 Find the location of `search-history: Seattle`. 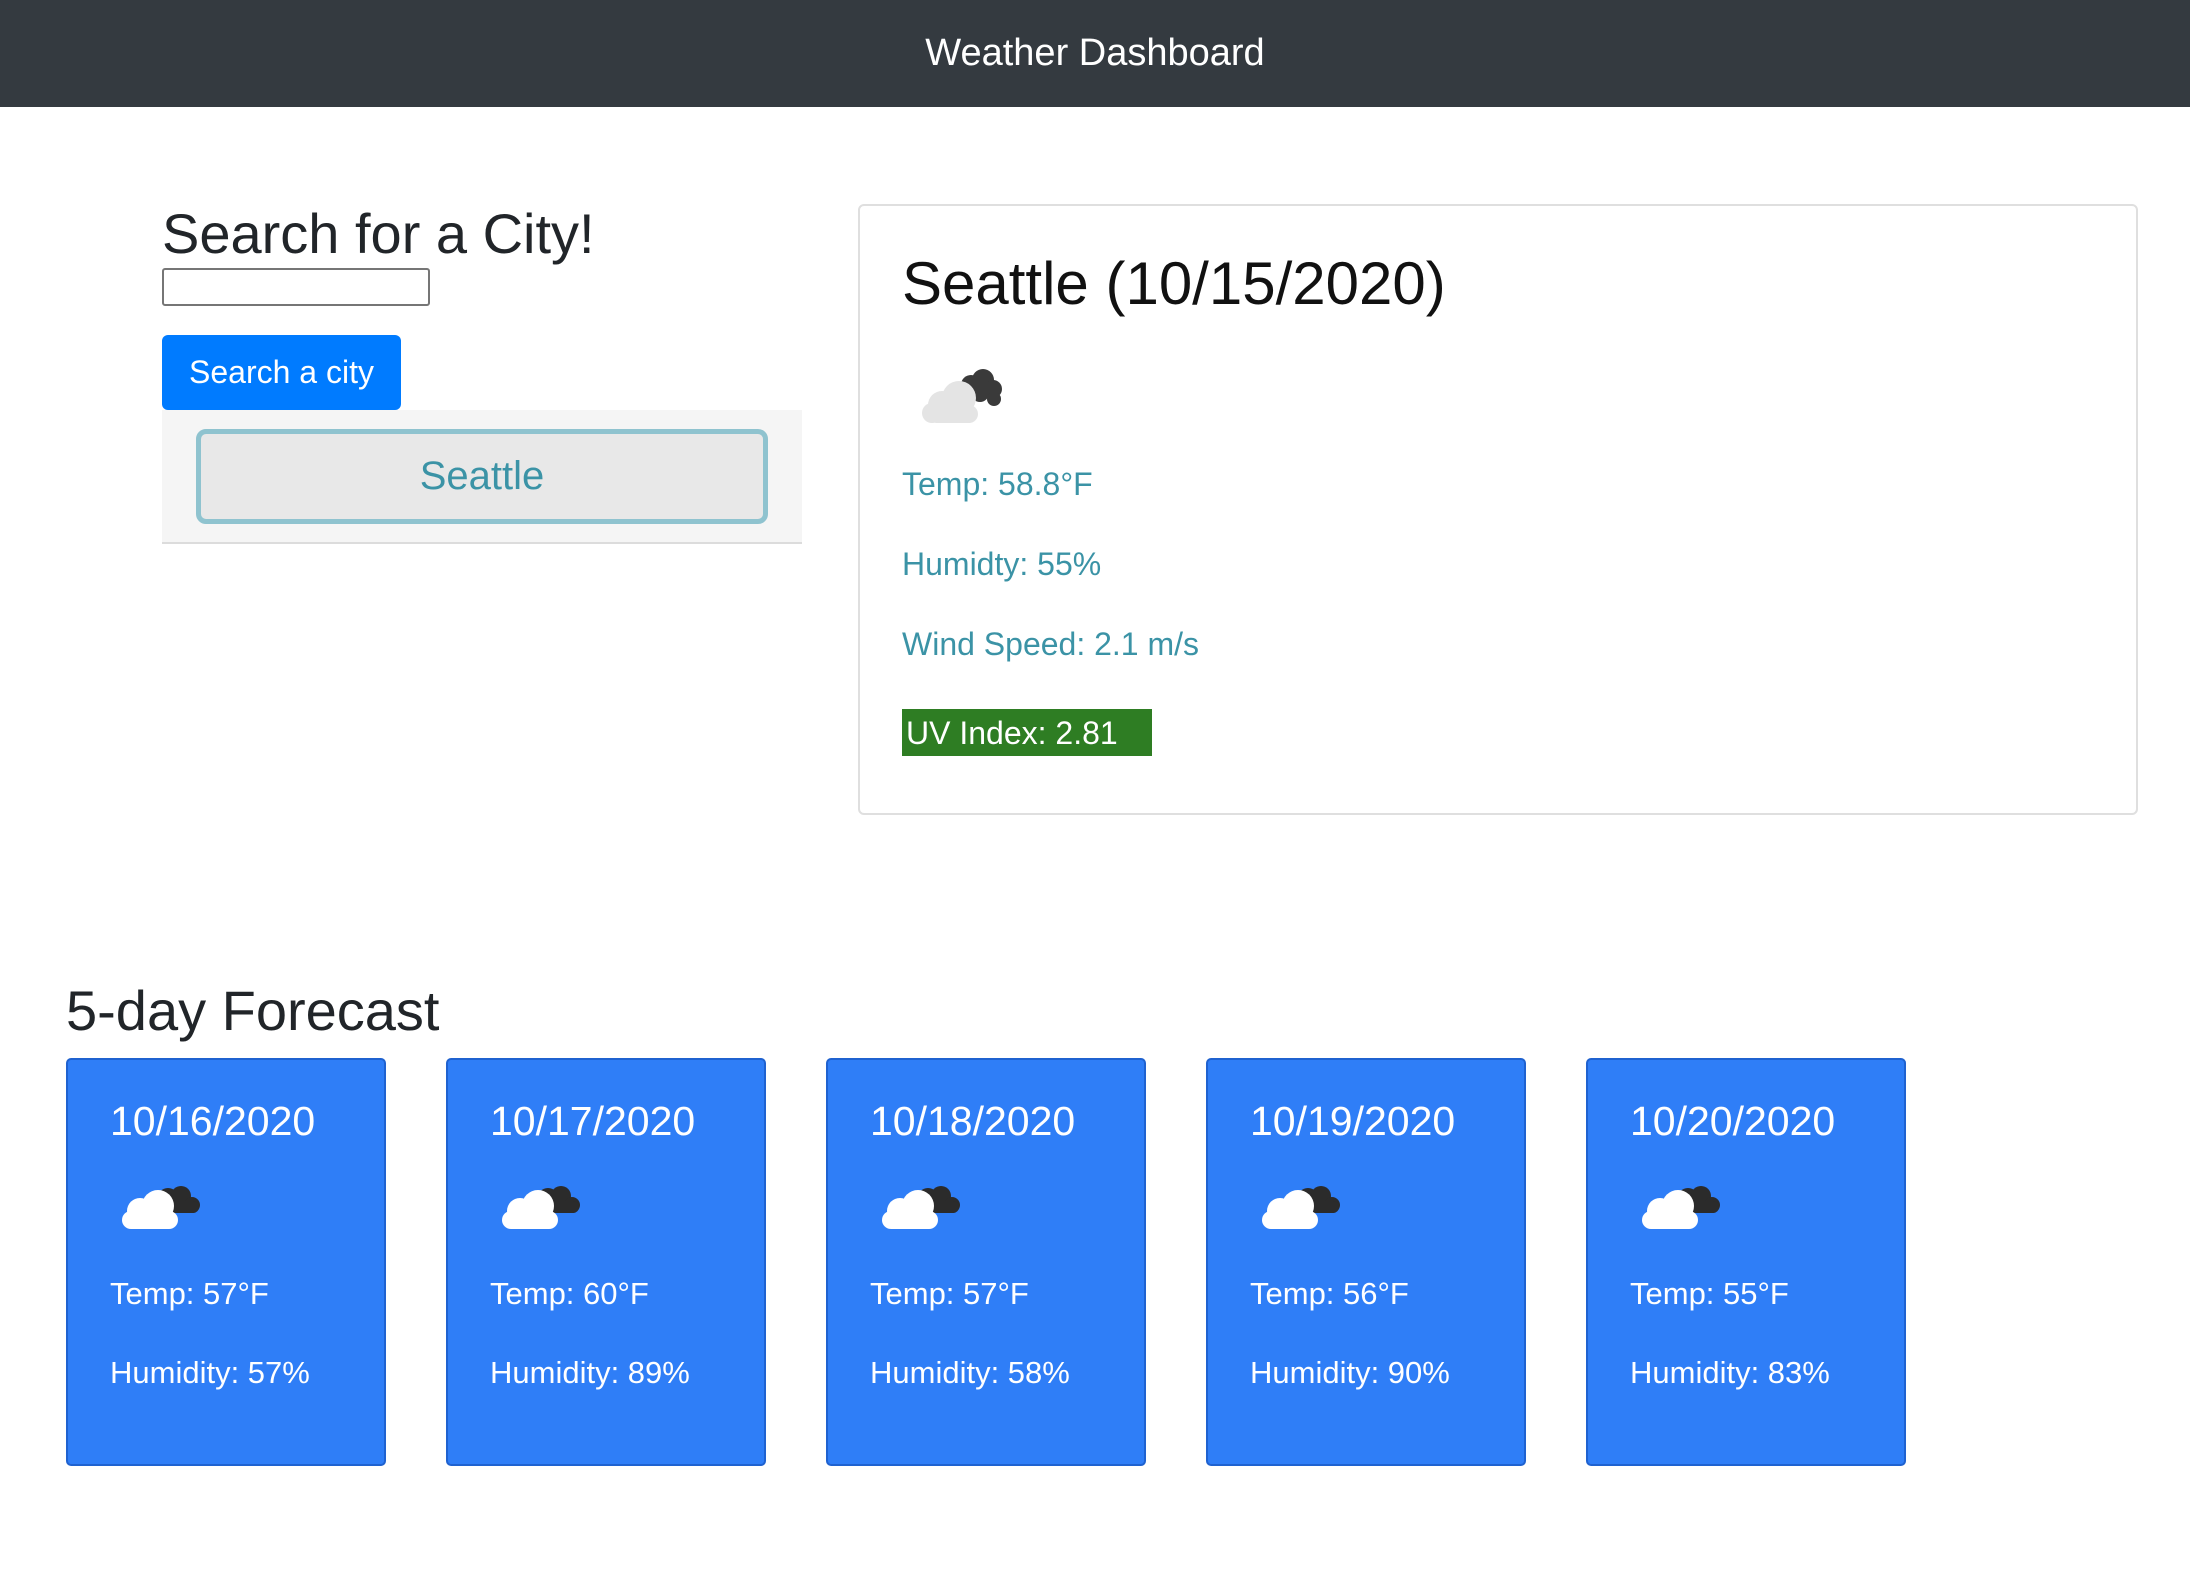

search-history: Seattle is located at coordinates (482, 476).